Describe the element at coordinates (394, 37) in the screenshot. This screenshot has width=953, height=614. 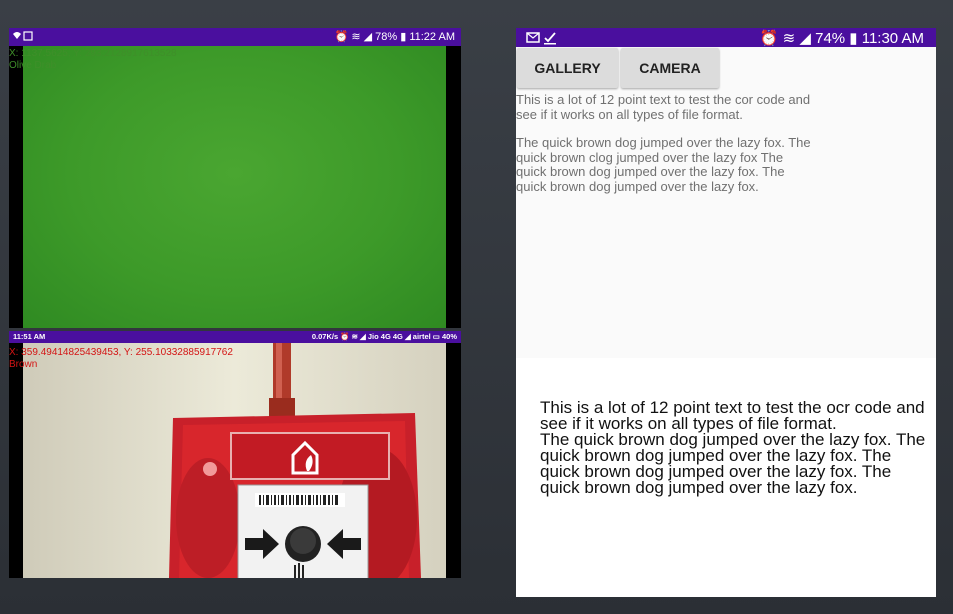
I see `status-right: ⏰ ≋ ◢ 78% ▮ 11:22 AM` at that location.